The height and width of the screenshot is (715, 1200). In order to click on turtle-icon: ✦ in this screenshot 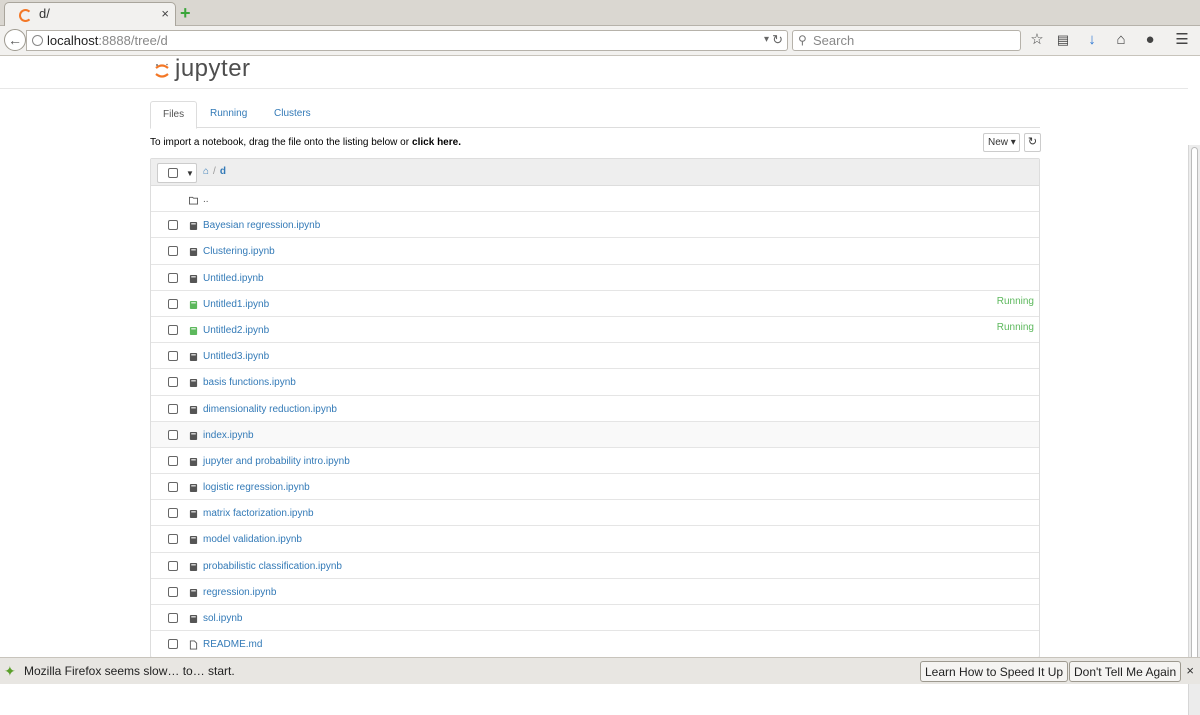, I will do `click(10, 671)`.